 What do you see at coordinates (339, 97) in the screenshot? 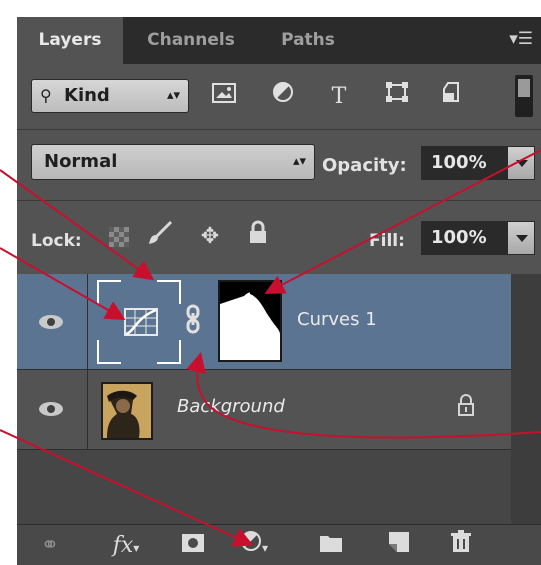
I see `type-layer-filter-icon: T` at bounding box center [339, 97].